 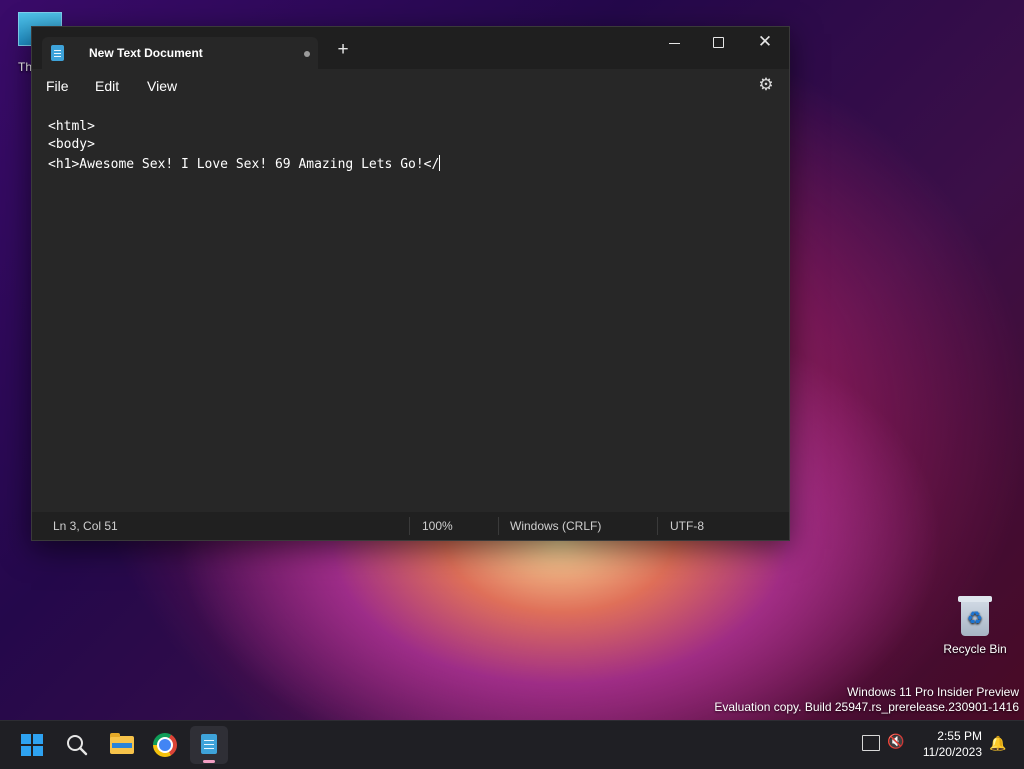 I want to click on folder-icon, so click(x=122, y=743).